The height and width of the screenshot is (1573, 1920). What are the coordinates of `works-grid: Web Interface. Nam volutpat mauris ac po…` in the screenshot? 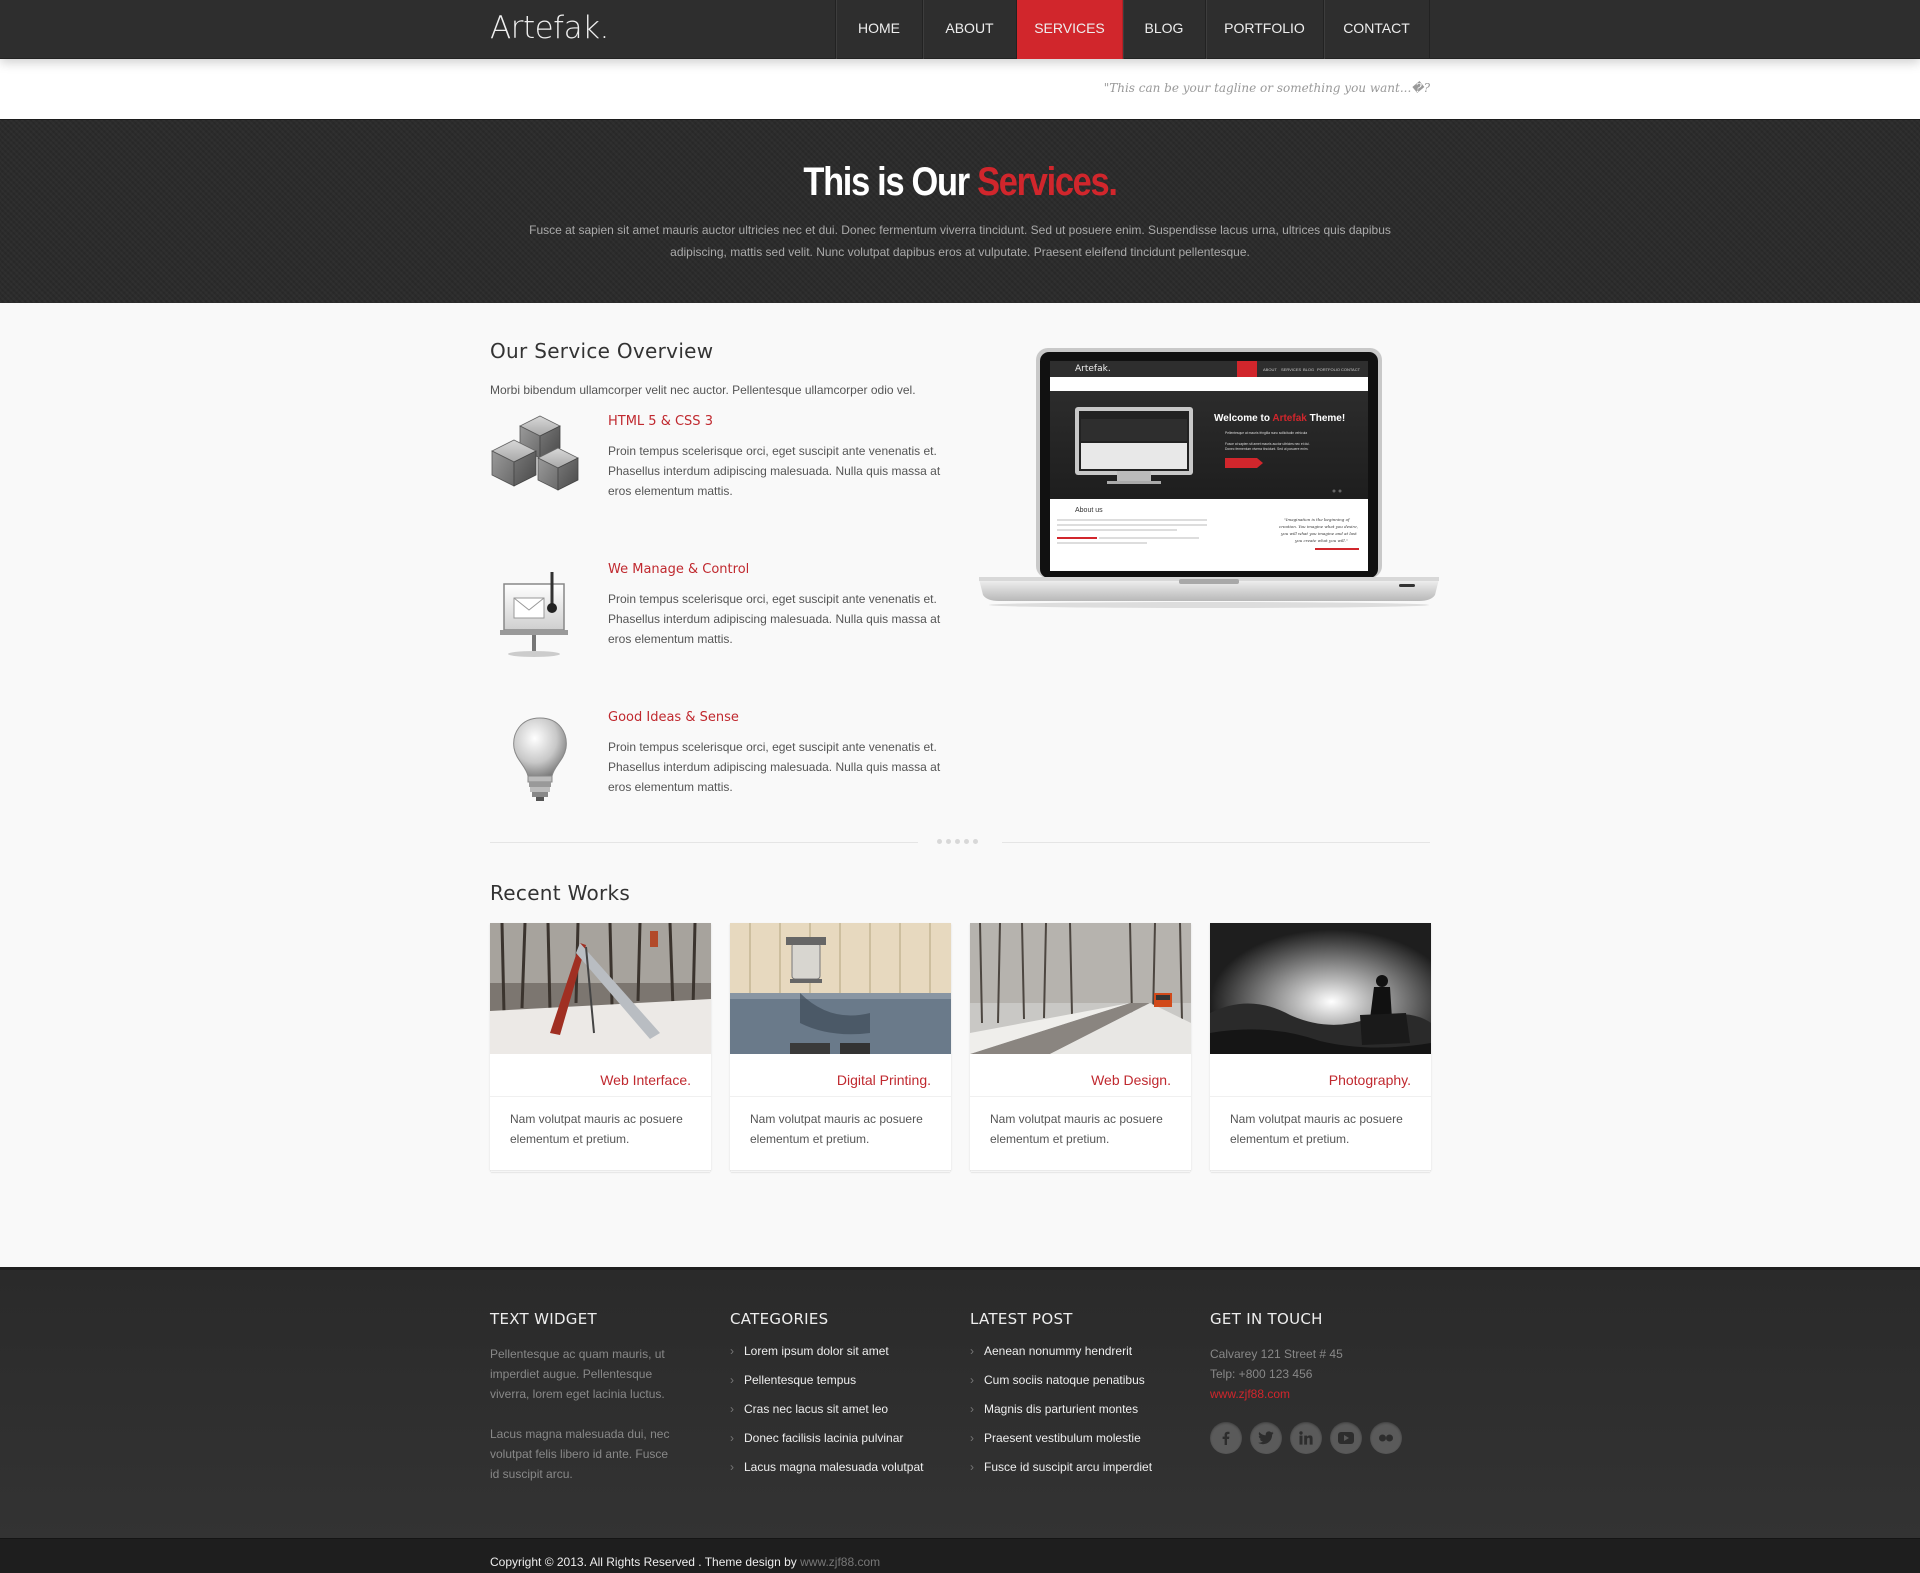 It's located at (960, 1046).